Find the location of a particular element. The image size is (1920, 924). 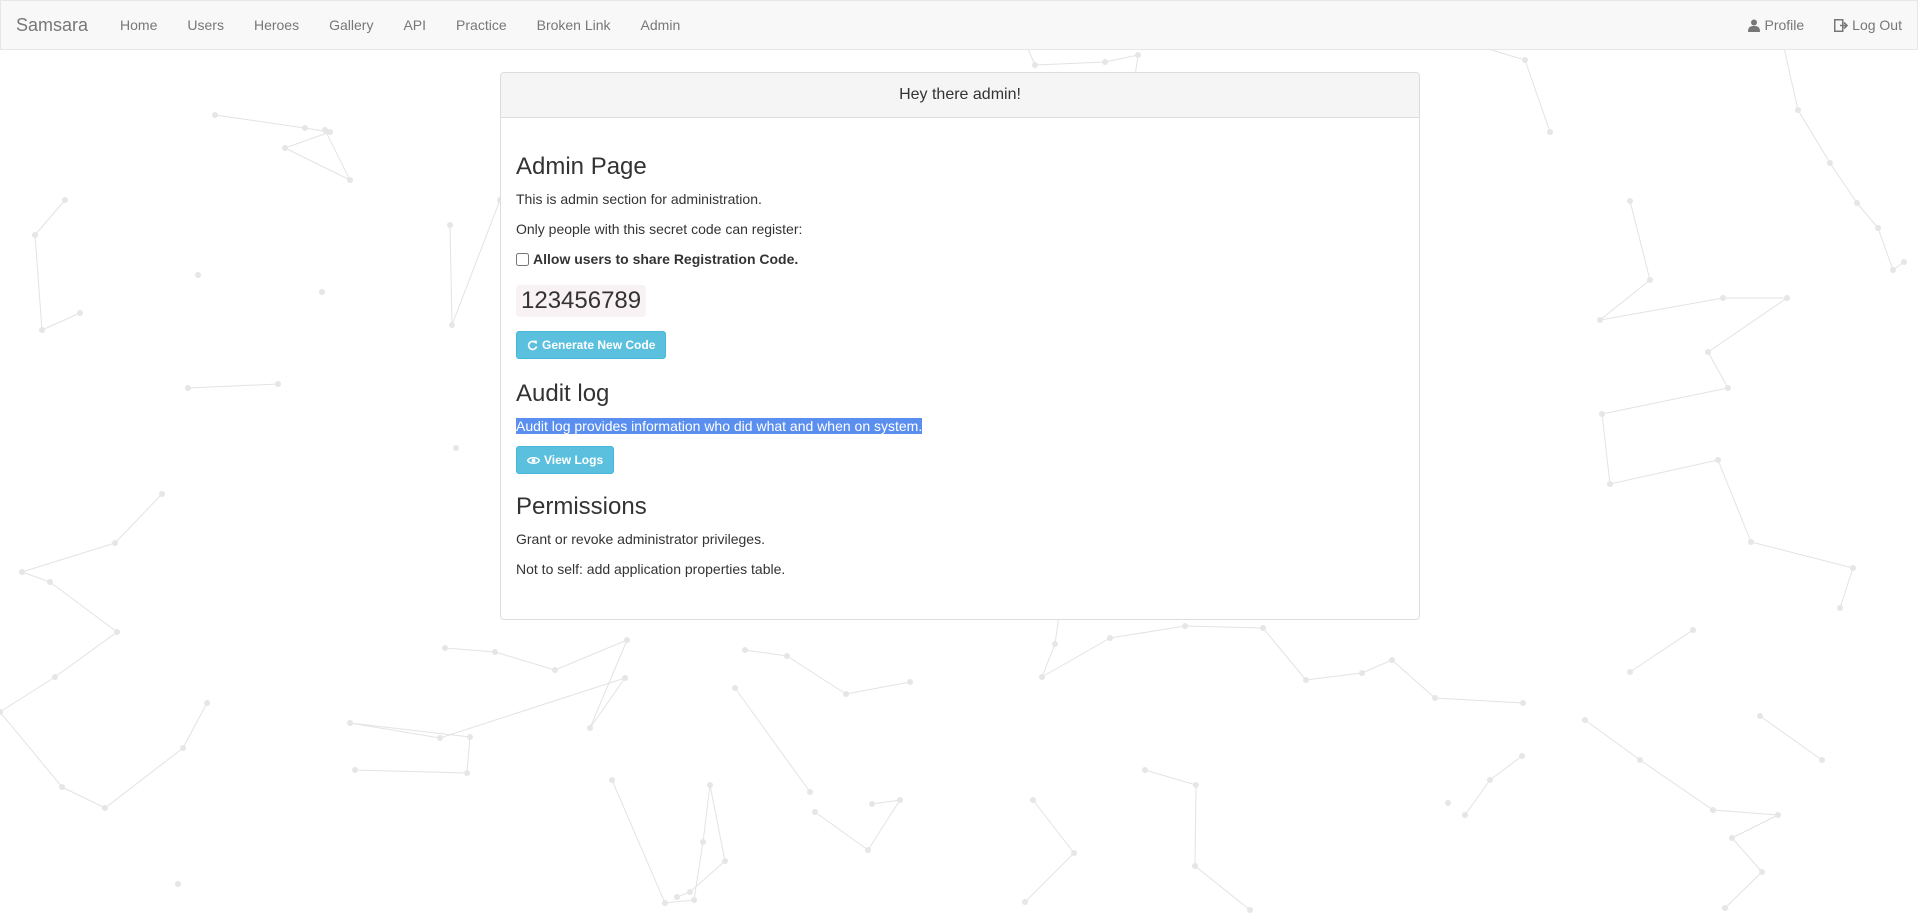

nav-admin: Admin is located at coordinates (661, 25).